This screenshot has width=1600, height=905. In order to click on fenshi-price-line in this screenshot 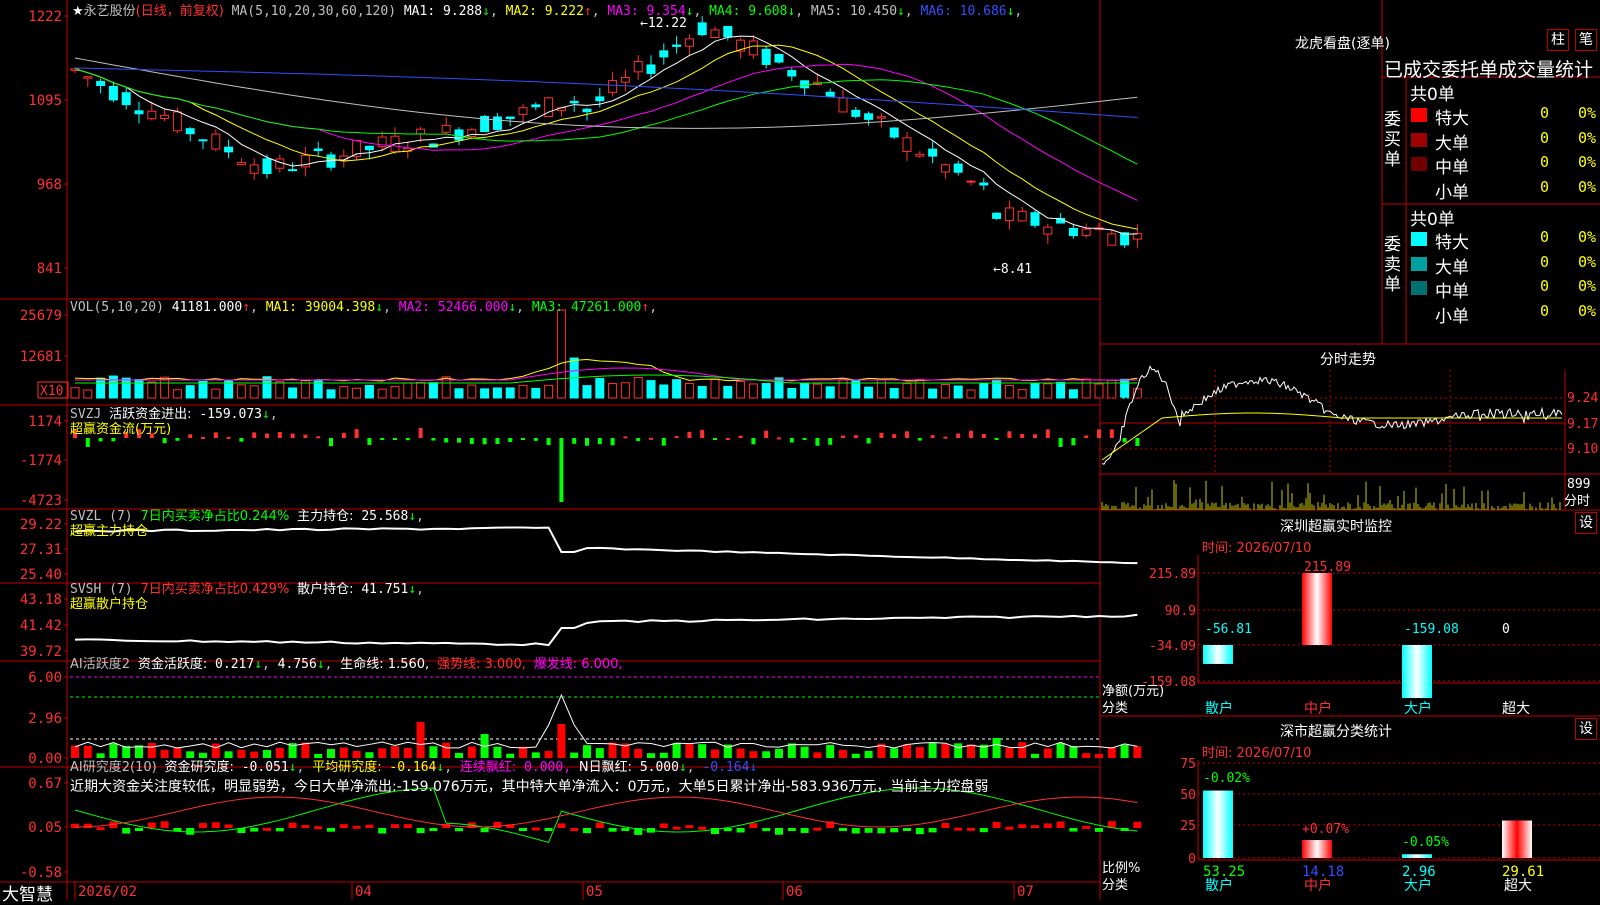, I will do `click(1332, 415)`.